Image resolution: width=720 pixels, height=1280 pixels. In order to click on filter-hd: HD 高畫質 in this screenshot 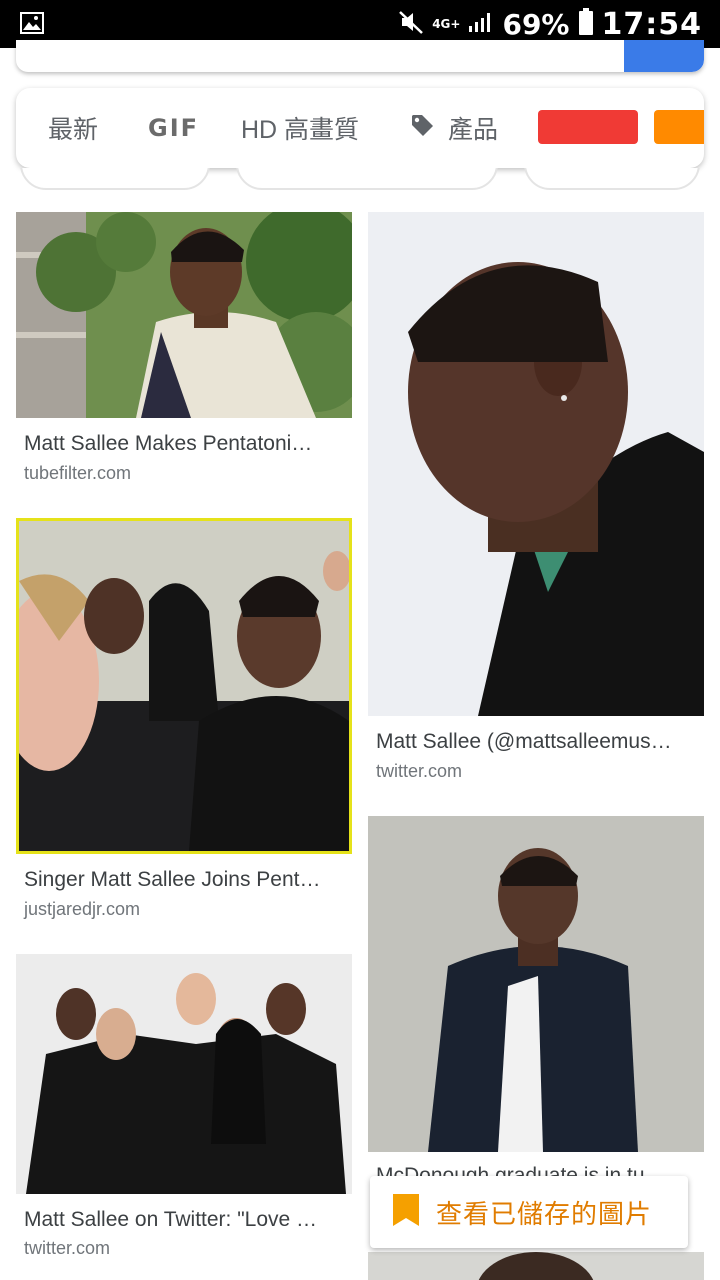, I will do `click(300, 128)`.